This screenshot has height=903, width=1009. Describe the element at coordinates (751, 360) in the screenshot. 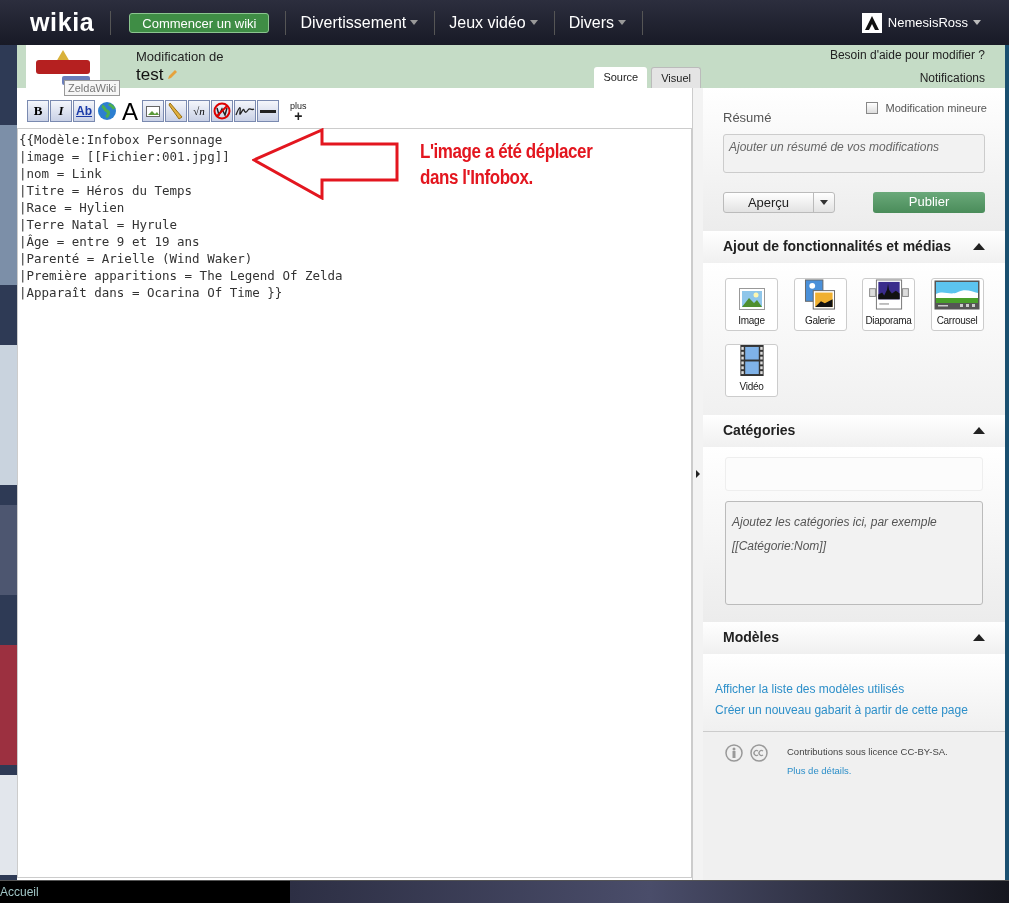

I see `film-icon` at that location.